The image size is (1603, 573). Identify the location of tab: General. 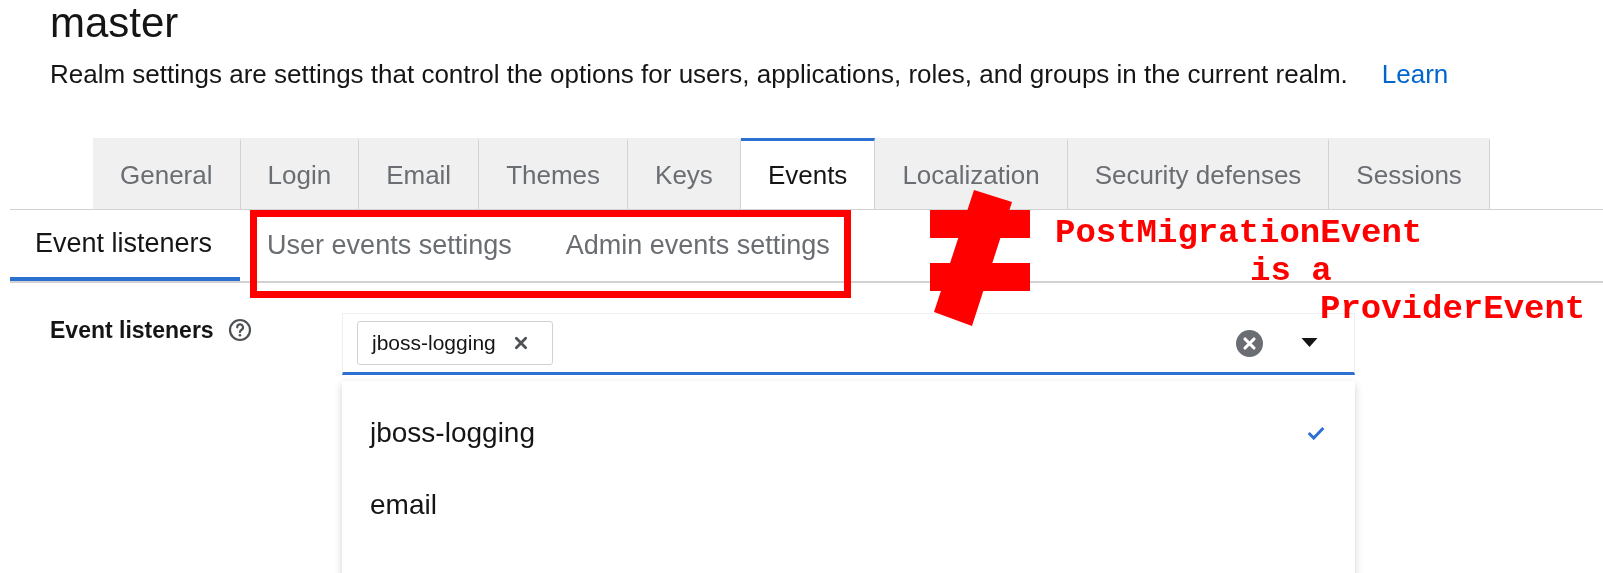
(167, 173).